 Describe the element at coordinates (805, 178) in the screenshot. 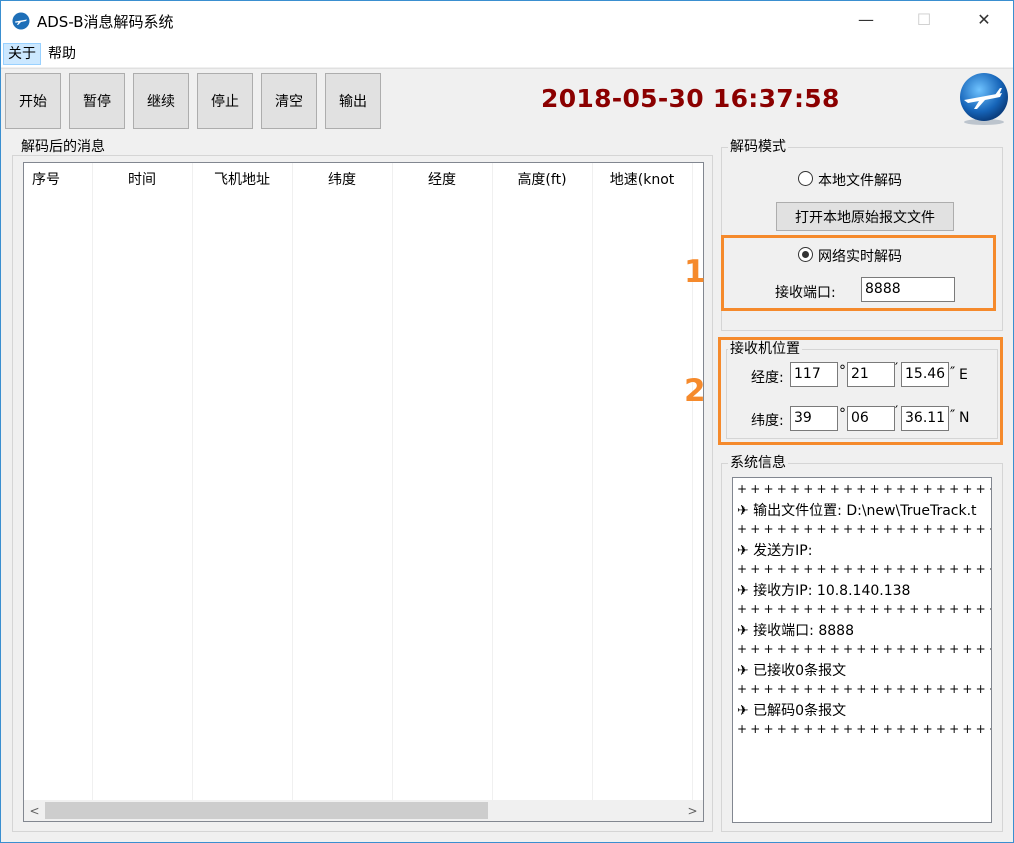

I see `local-file-radio` at that location.